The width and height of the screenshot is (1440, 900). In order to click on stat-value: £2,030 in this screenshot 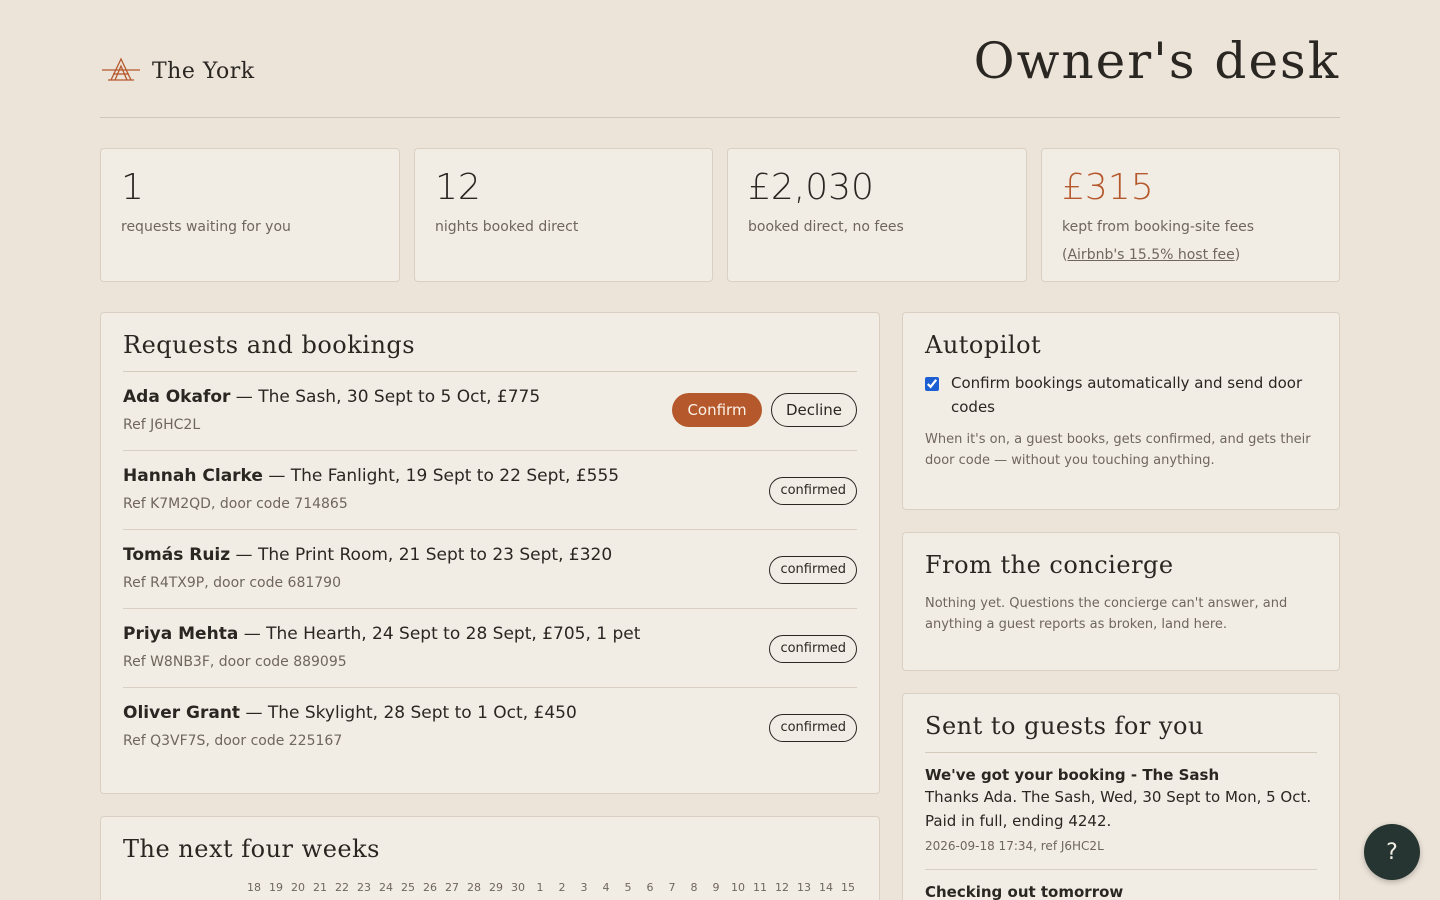, I will do `click(811, 187)`.